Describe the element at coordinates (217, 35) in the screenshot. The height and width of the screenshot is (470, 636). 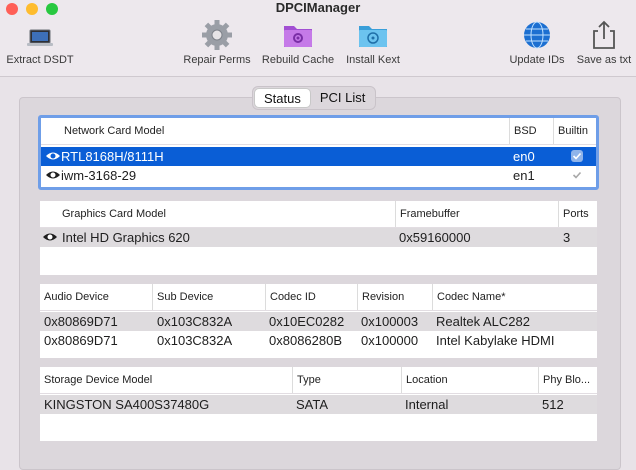
I see `gear-icon` at that location.